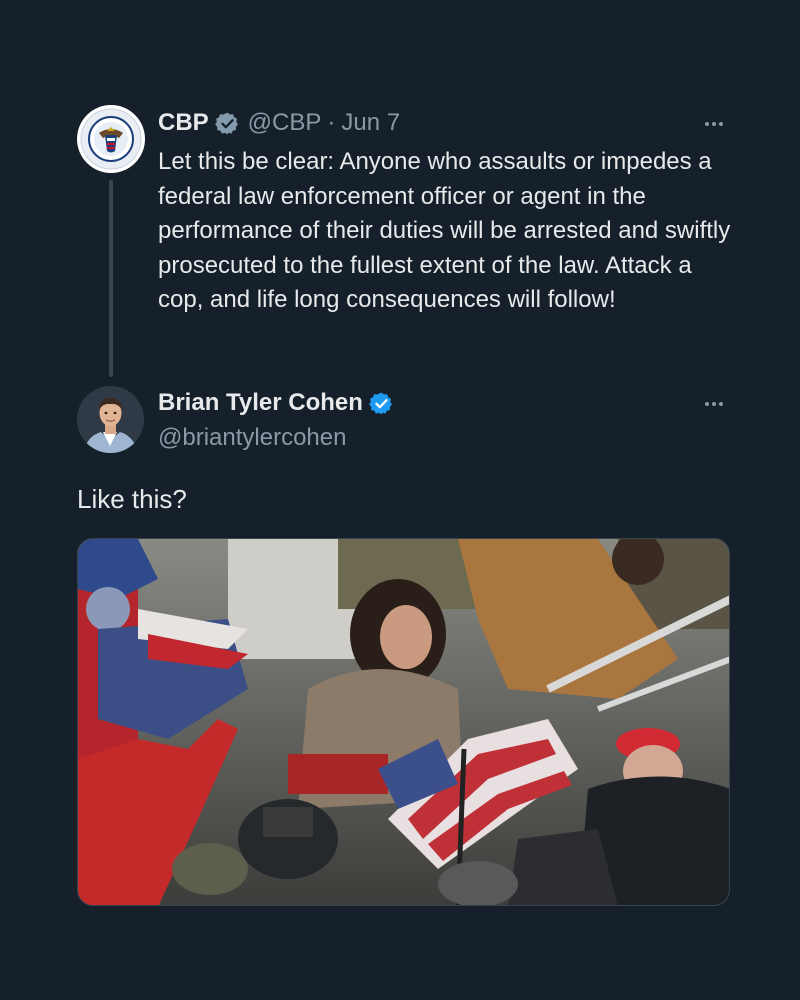 This screenshot has width=800, height=1000. What do you see at coordinates (260, 403) in the screenshot?
I see `reply-author-name: Brian Tyler Cohen` at bounding box center [260, 403].